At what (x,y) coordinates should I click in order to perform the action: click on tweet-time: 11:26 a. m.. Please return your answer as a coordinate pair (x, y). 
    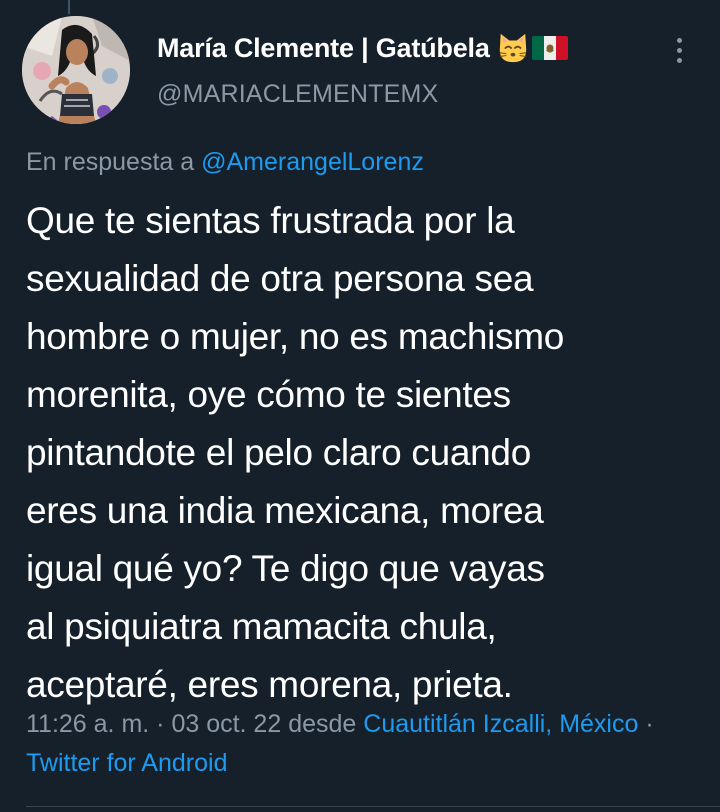
    Looking at the image, I should click on (87, 724).